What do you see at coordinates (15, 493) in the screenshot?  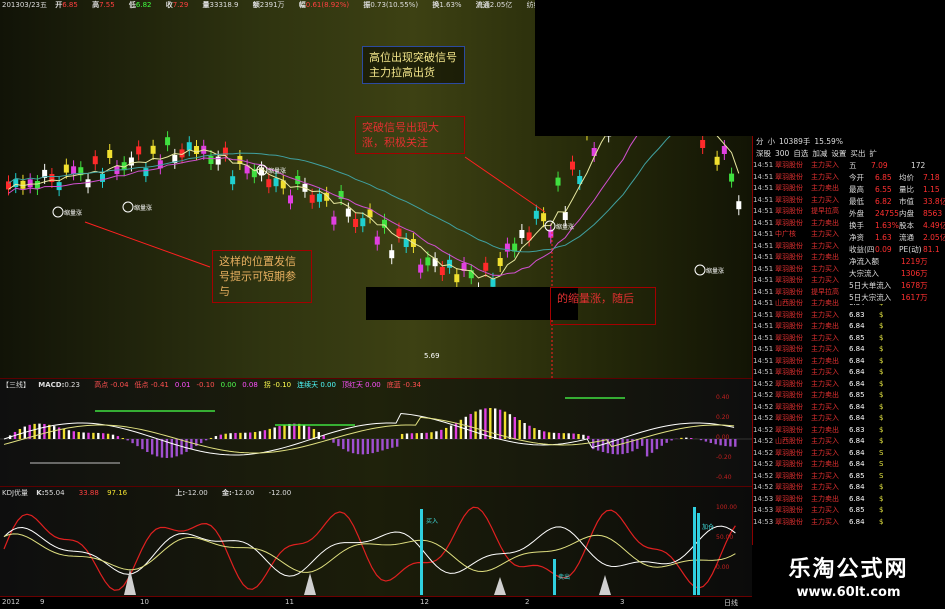 I see `kdj-title: KDJ优量` at bounding box center [15, 493].